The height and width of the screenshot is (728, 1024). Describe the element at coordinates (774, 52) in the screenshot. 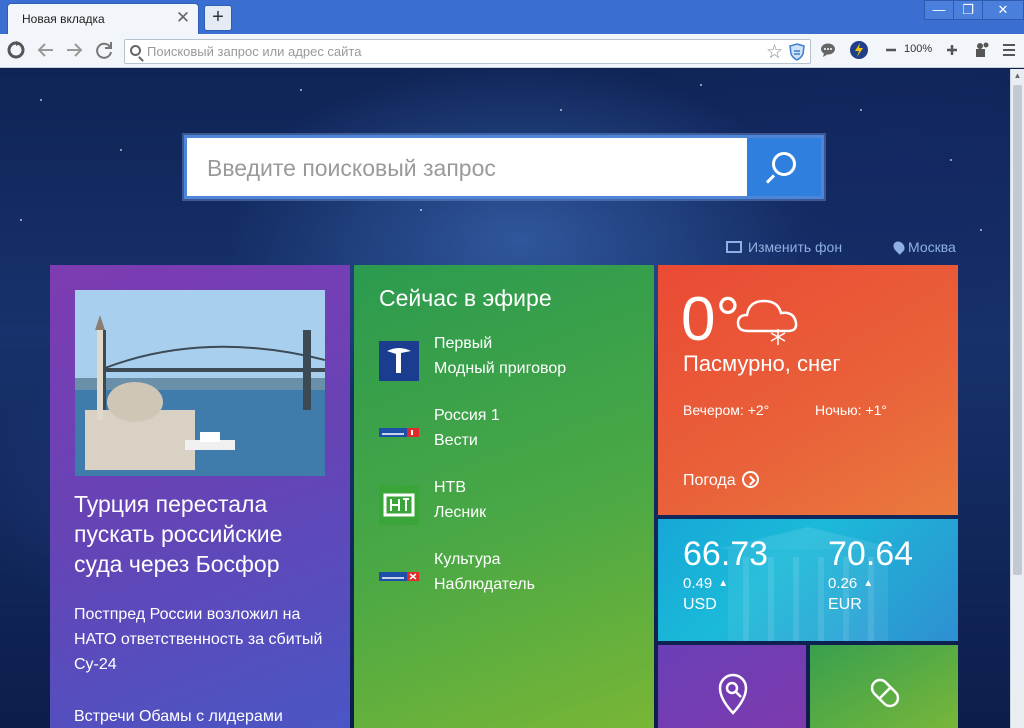

I see `star-icon: ☆` at that location.